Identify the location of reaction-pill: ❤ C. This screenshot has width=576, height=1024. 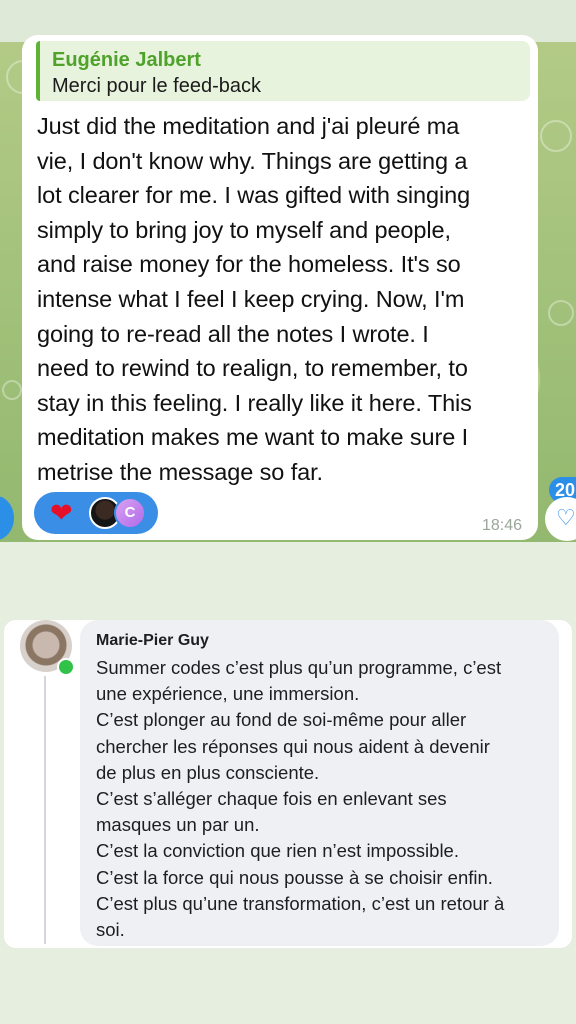
(96, 513).